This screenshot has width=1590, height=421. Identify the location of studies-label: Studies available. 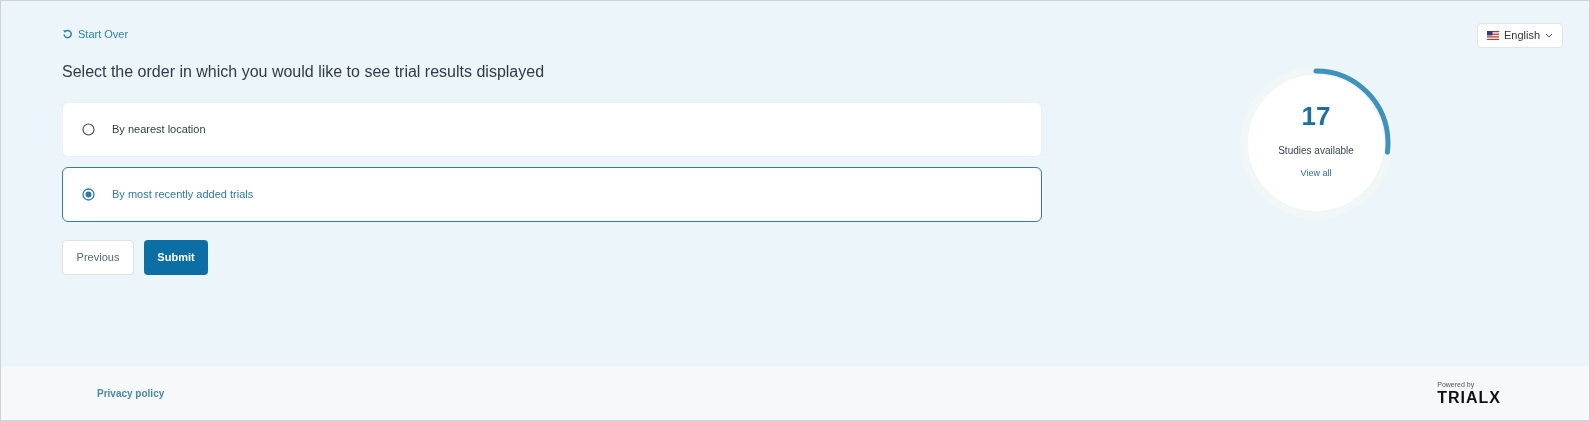
(1316, 151).